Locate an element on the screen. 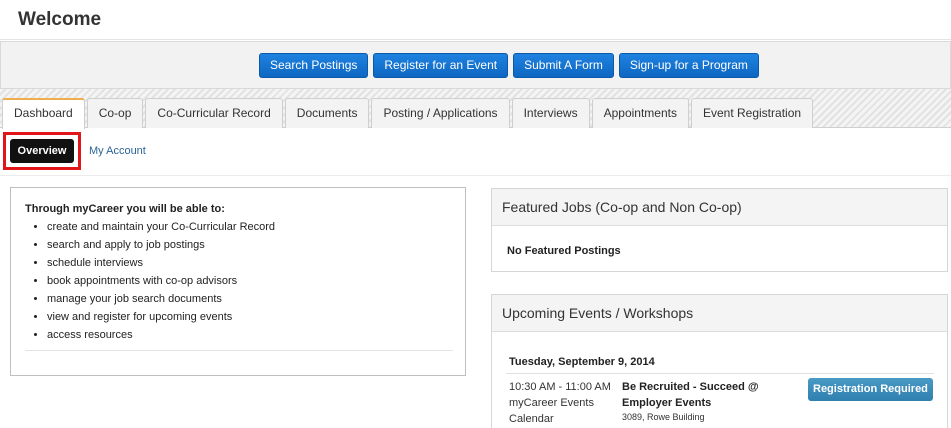 This screenshot has height=428, width=951. intro-heading: Through myCareer you will be able to: is located at coordinates (125, 209).